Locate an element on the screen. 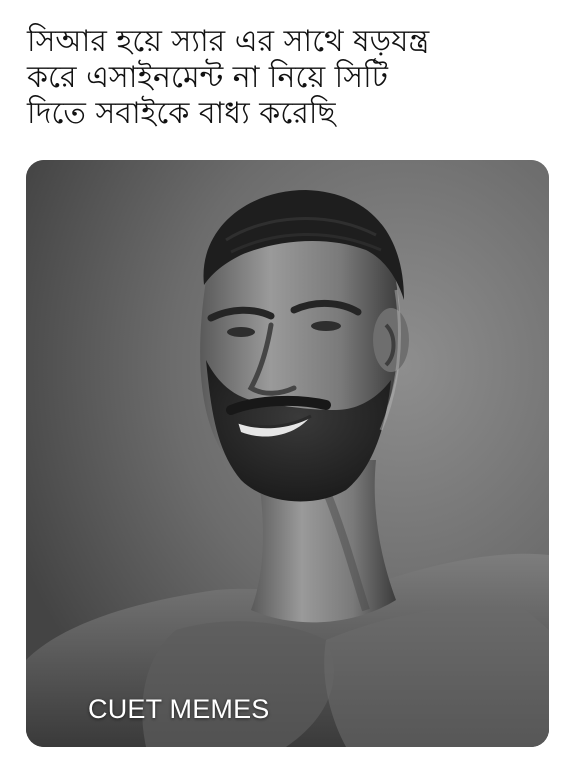 This screenshot has width=575, height=777. watermark-text: CUET MEMES is located at coordinates (179, 709).